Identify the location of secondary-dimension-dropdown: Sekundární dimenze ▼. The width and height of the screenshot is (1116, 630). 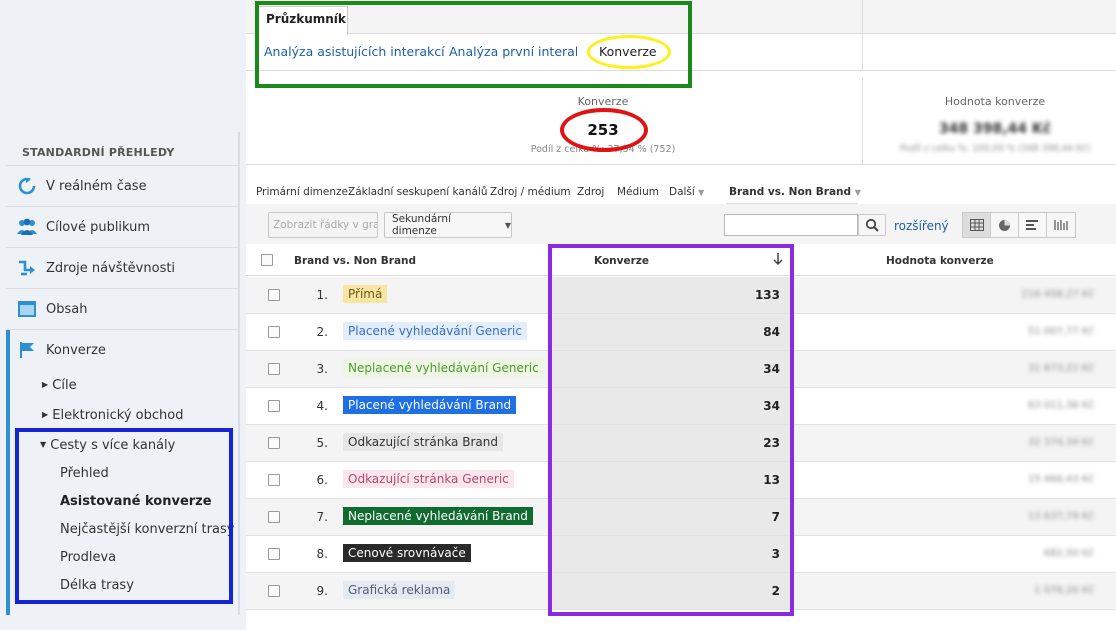
(448, 225).